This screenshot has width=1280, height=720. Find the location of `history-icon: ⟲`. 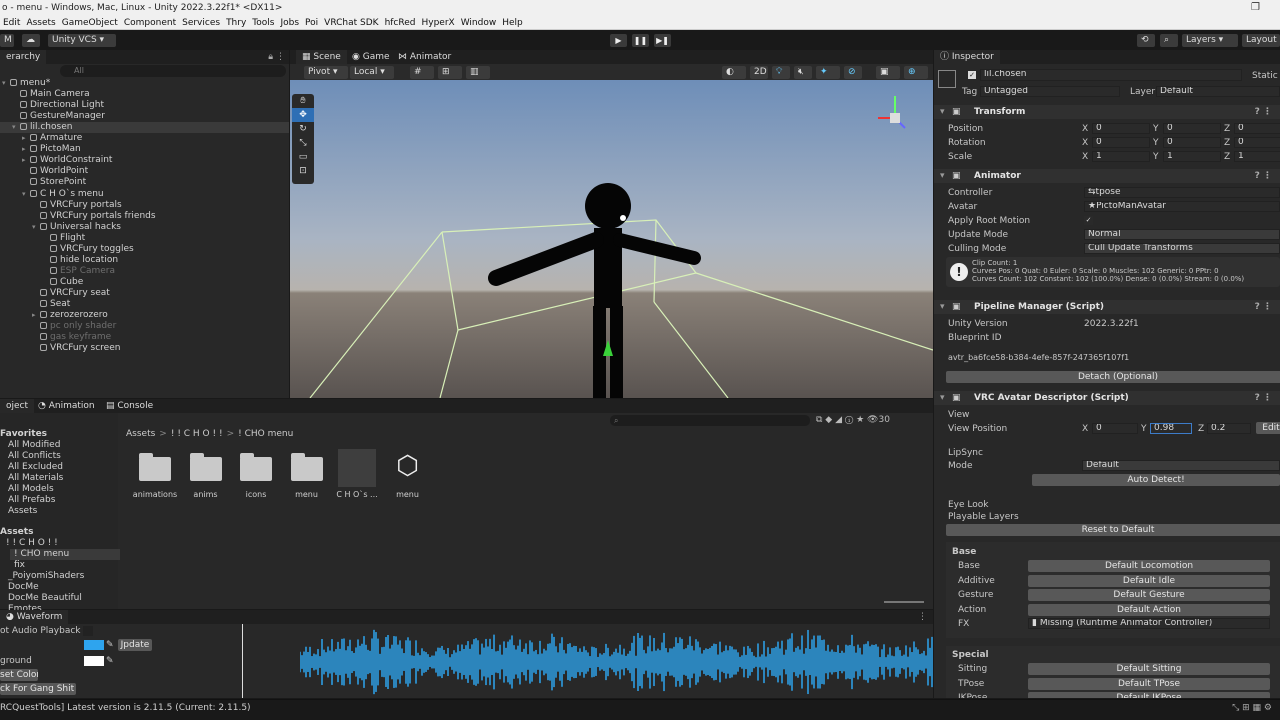

history-icon: ⟲ is located at coordinates (1146, 40).